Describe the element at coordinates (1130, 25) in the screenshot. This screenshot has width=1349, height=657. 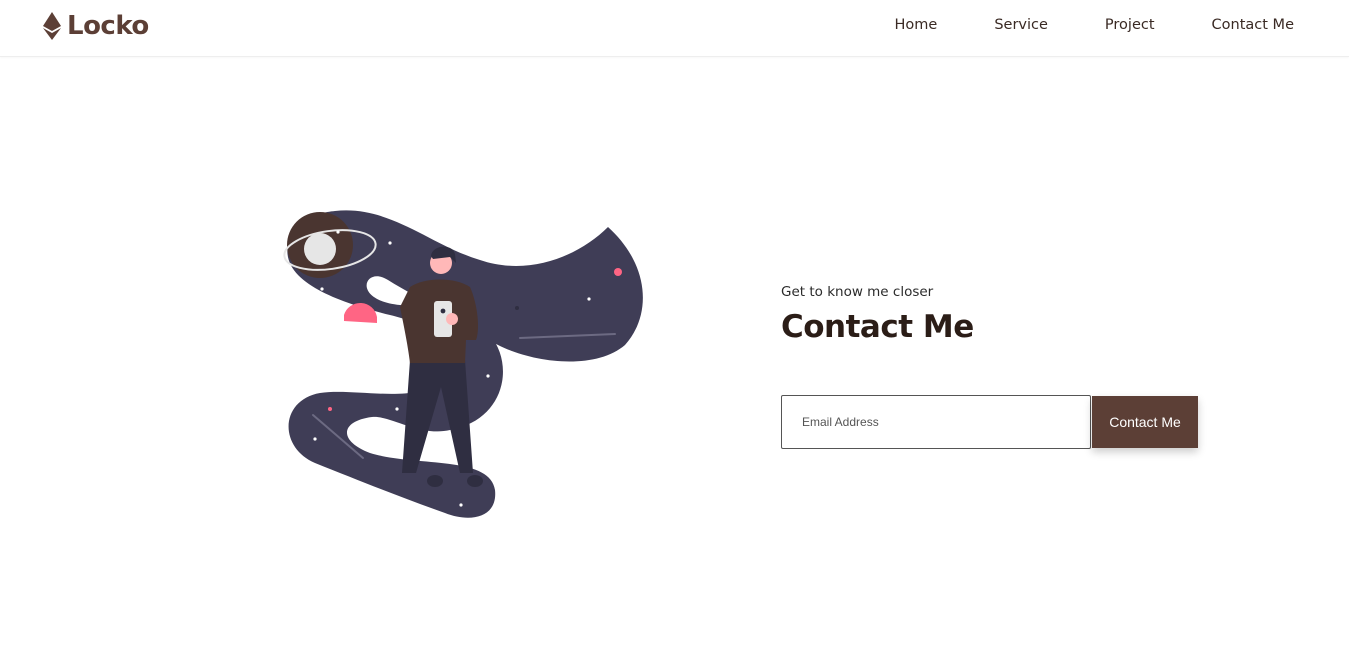
I see `nav-project-link: Project` at that location.